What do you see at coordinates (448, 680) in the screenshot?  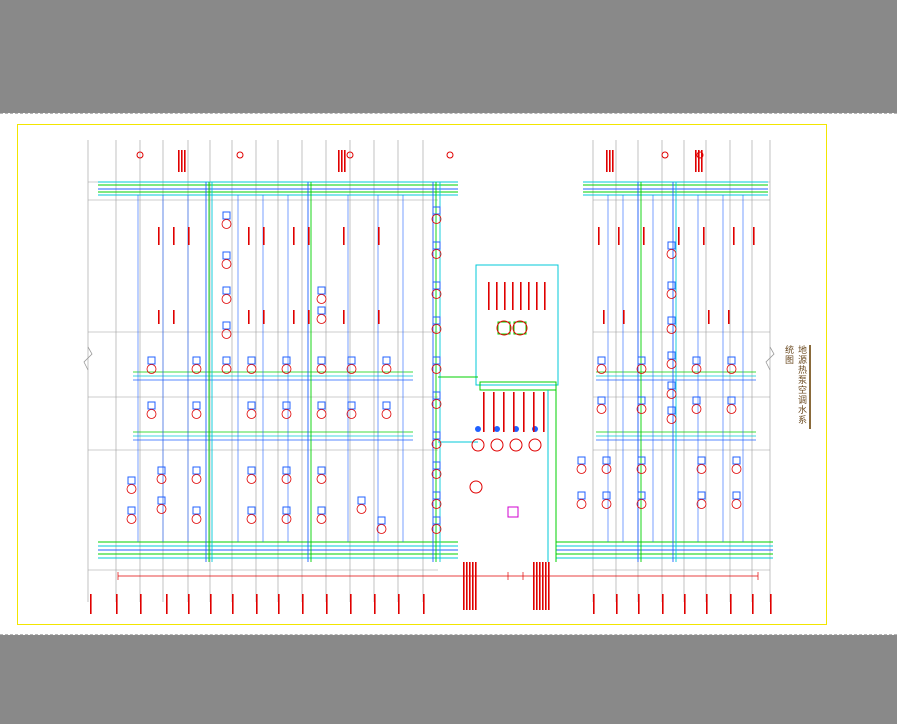 I see `viewer-bottom-area` at bounding box center [448, 680].